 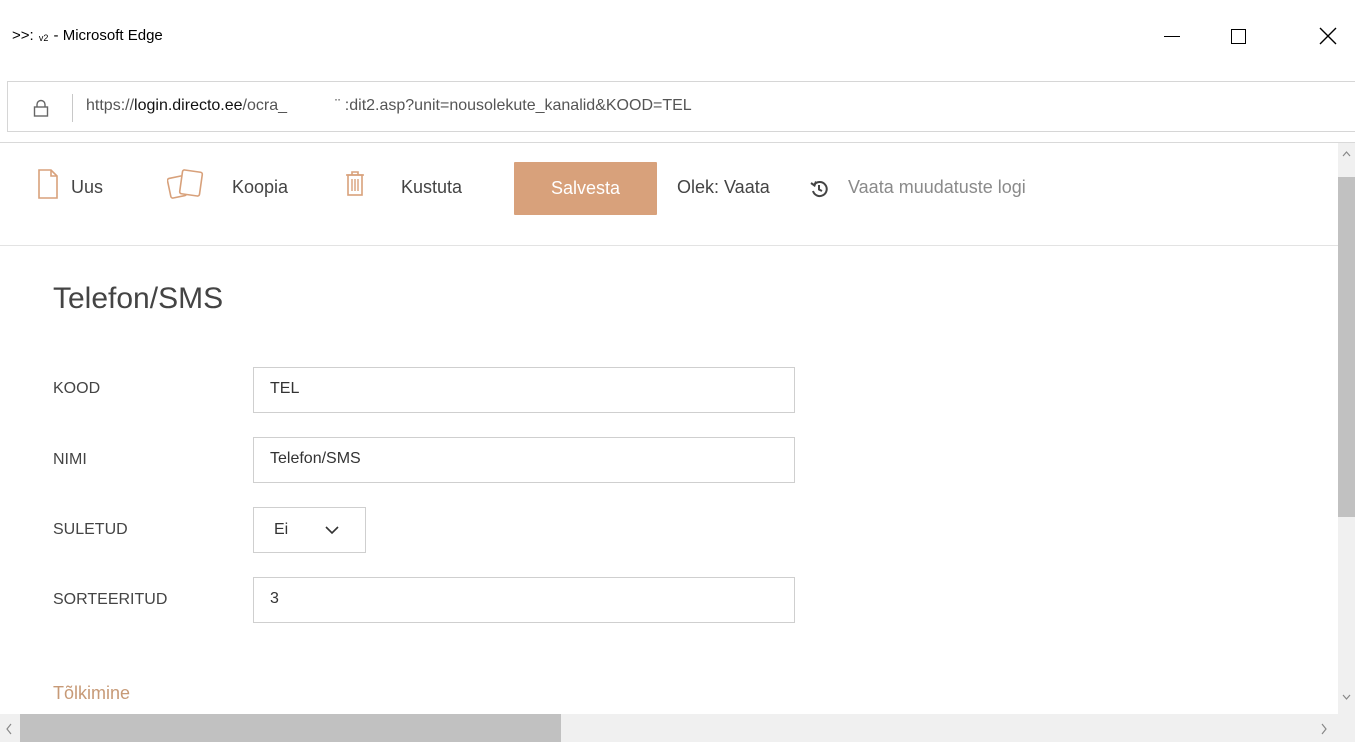 What do you see at coordinates (23, 35) in the screenshot?
I see `window-title-prefix: >>:` at bounding box center [23, 35].